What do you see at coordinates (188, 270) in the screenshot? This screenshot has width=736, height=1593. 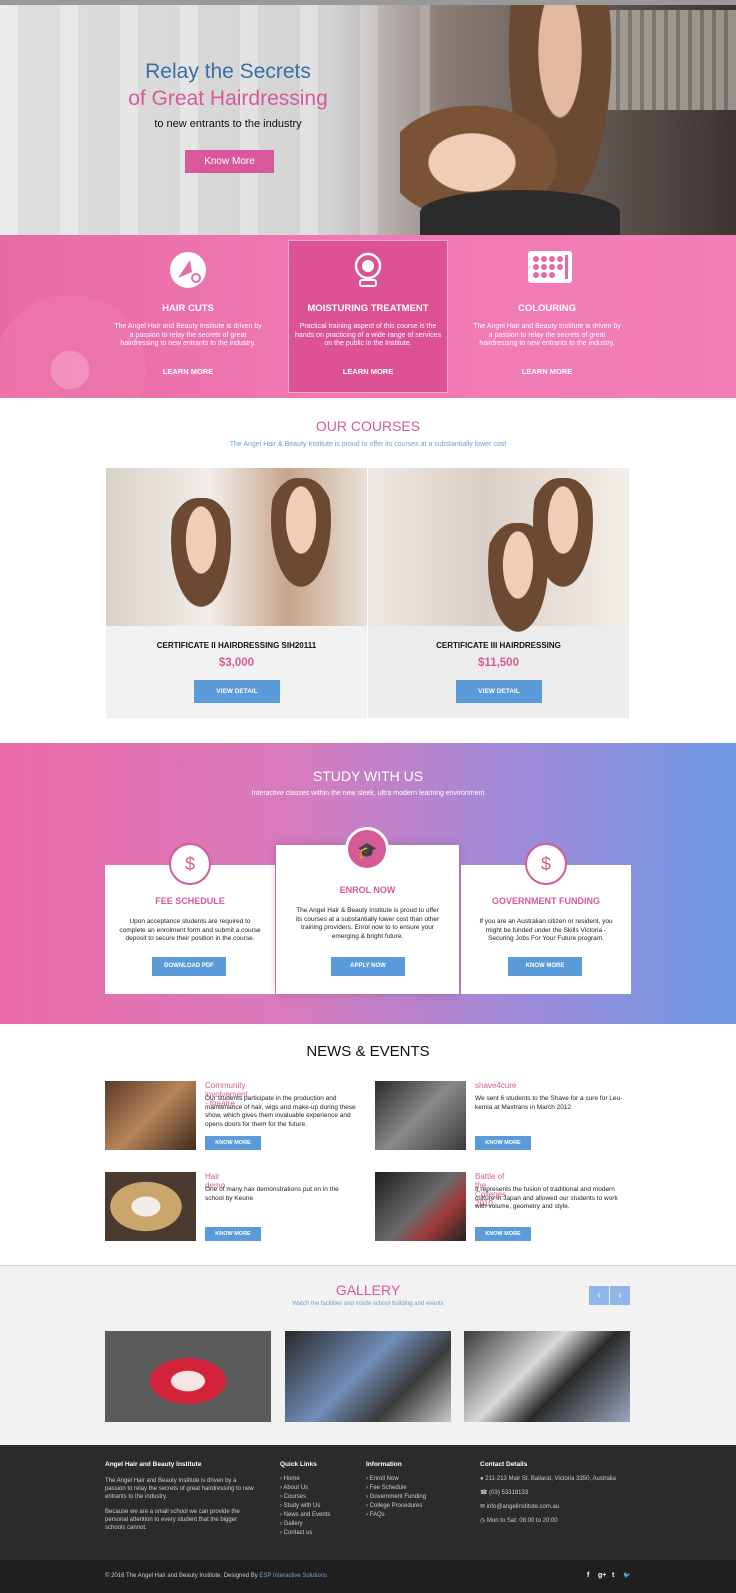 I see `haircut-icon` at bounding box center [188, 270].